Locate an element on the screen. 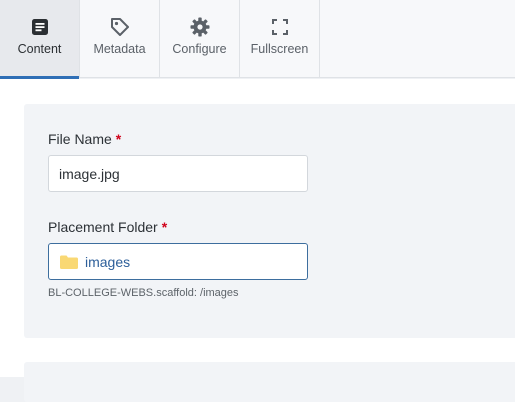 This screenshot has width=515, height=402. tab-content: Content is located at coordinates (40, 39).